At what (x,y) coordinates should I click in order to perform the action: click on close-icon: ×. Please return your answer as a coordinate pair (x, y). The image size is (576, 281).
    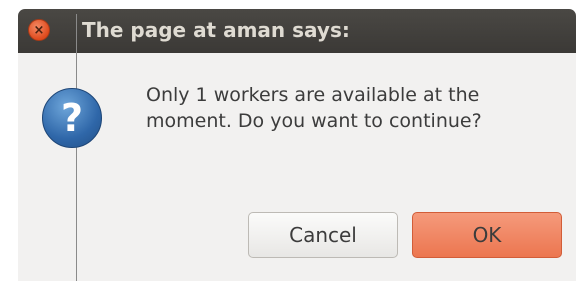
    Looking at the image, I should click on (39, 30).